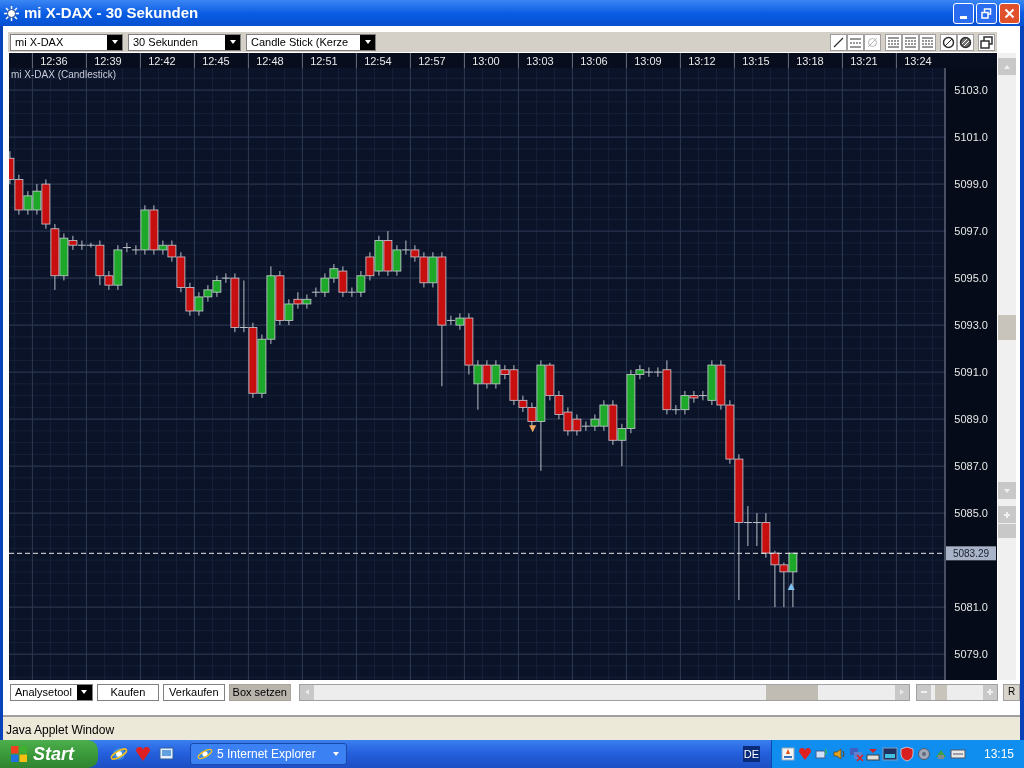 The image size is (1024, 768). I want to click on dropdown: mi X-DAX, so click(66, 42).